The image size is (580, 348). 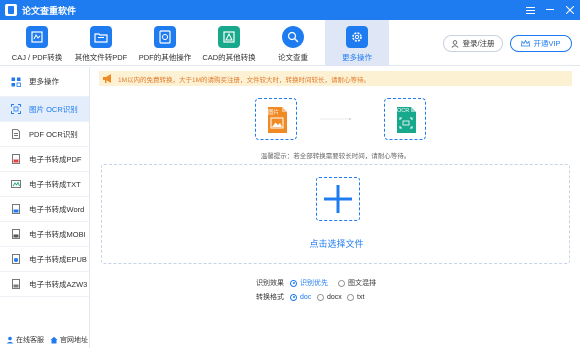 What do you see at coordinates (101, 57) in the screenshot?
I see `tool-label: 其他文件转PDF` at bounding box center [101, 57].